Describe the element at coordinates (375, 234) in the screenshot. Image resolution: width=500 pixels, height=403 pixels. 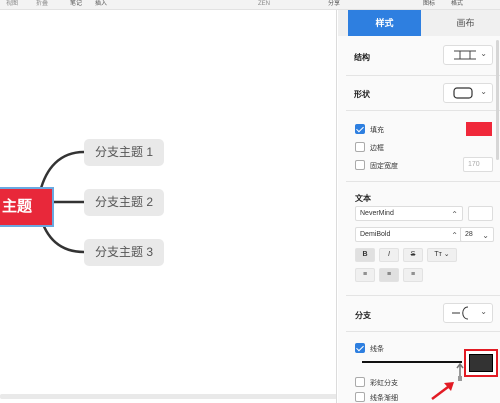
I see `font-weight-value: DemiBold` at that location.